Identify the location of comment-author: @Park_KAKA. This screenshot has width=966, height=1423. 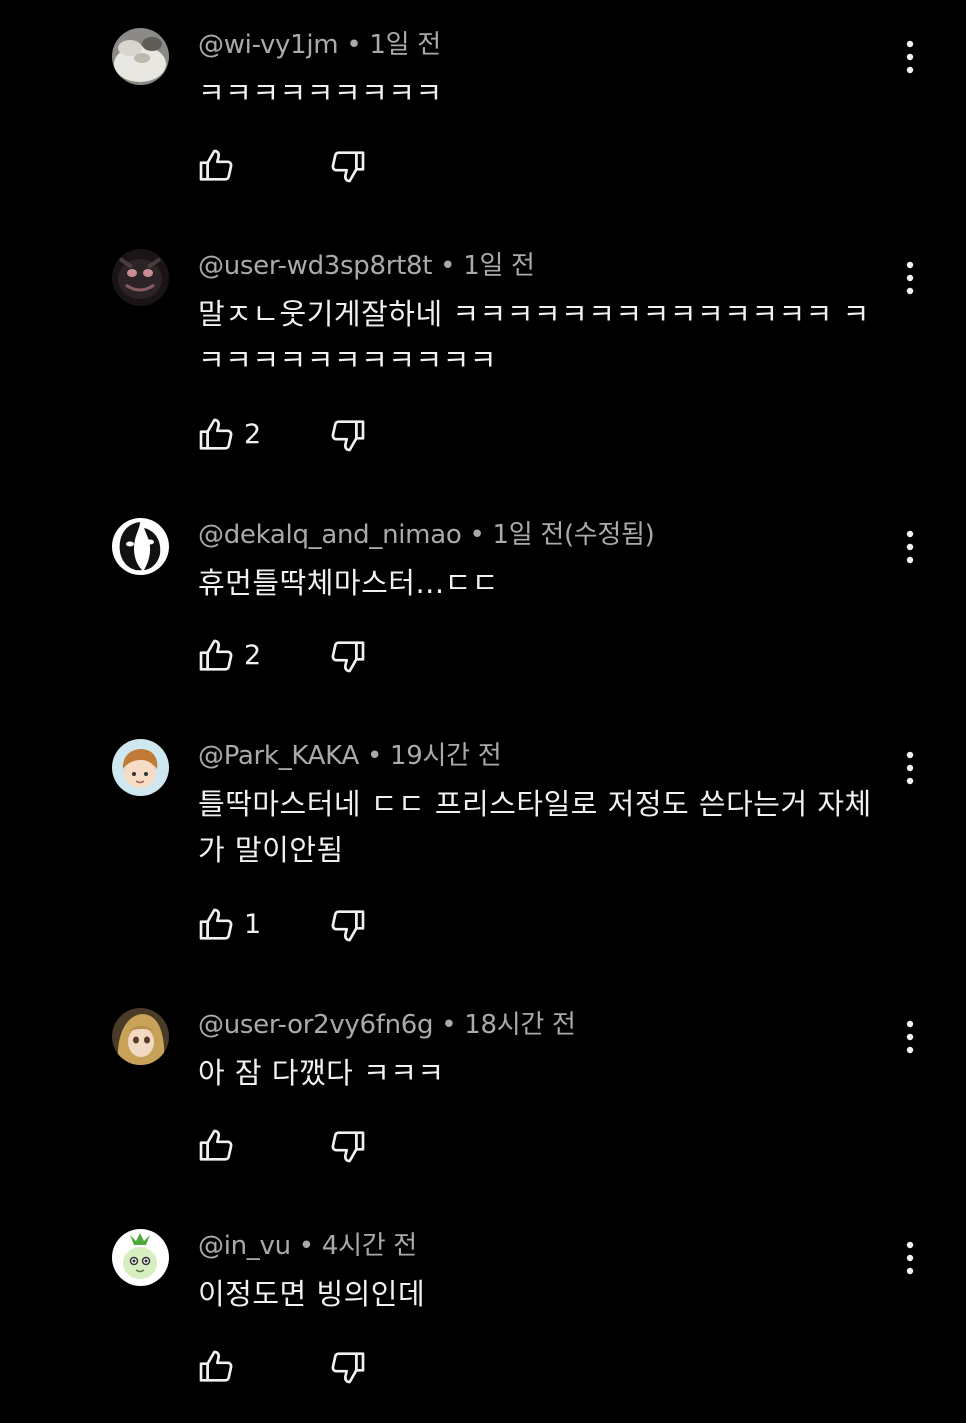
(278, 756).